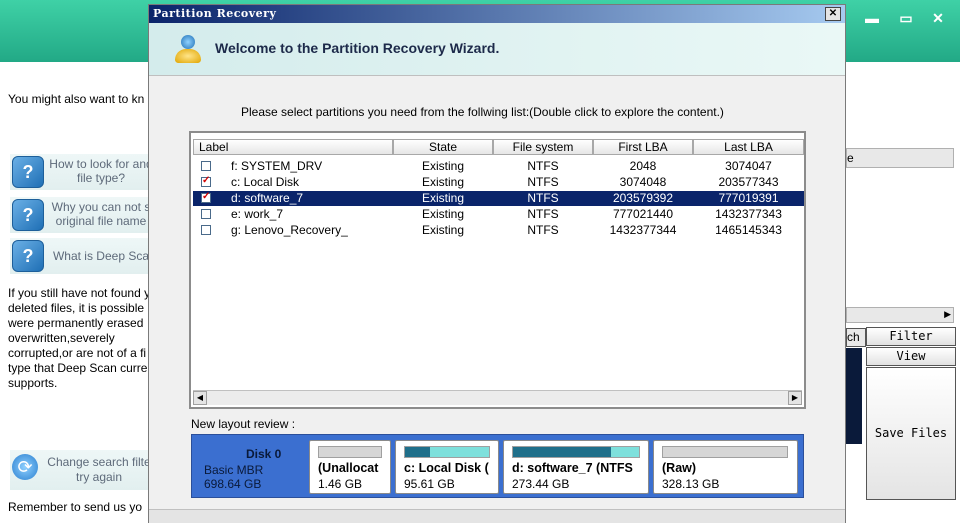  I want to click on partition-first-lba: 777021440, so click(643, 214).